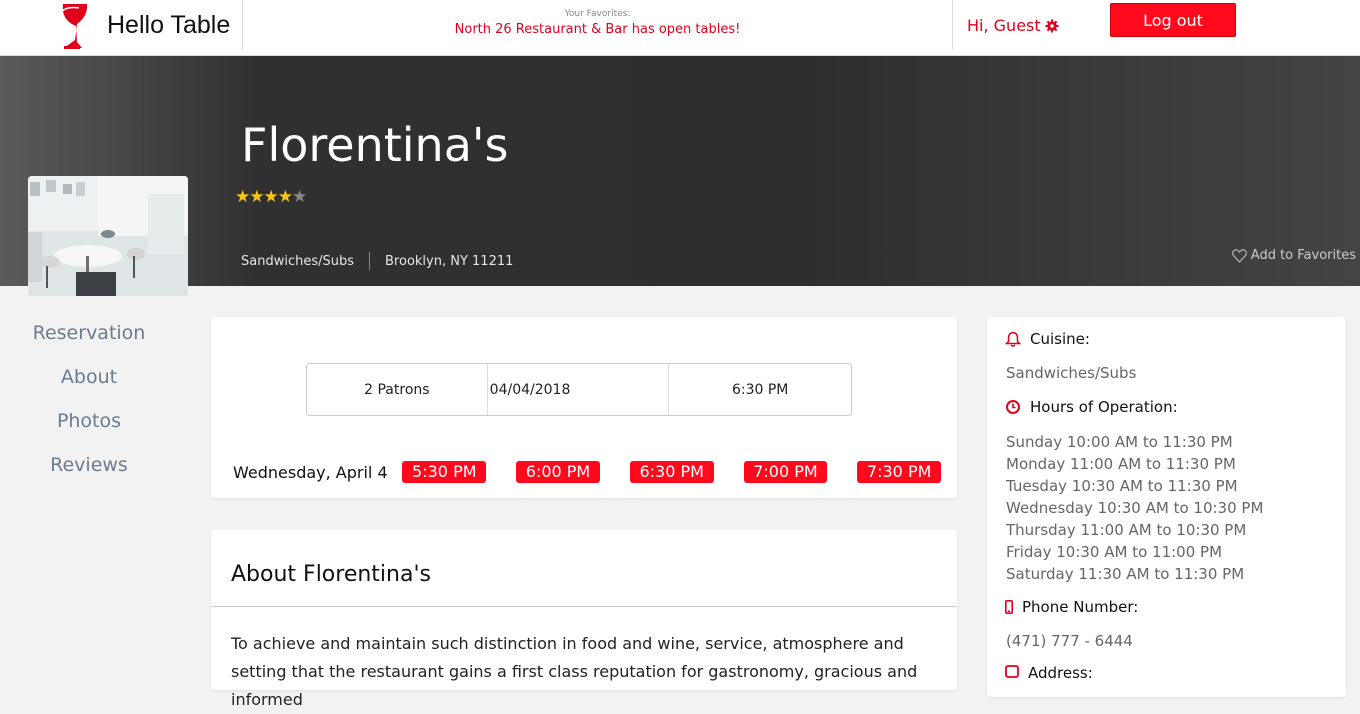 The image size is (1360, 714). Describe the element at coordinates (310, 472) in the screenshot. I see `availability-date: Wednesday, April 4` at that location.